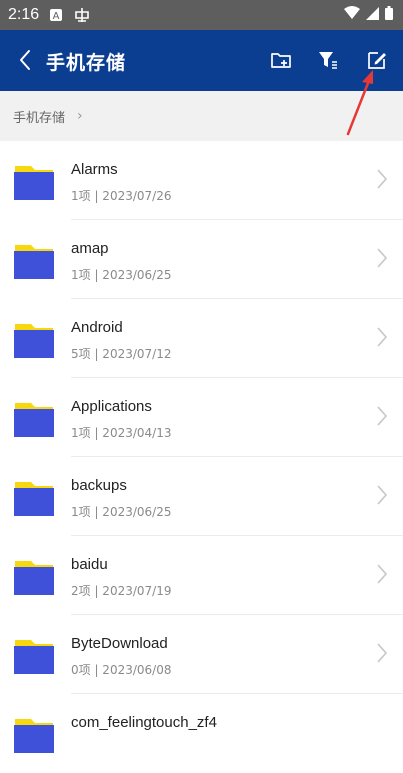  What do you see at coordinates (86, 63) in the screenshot?
I see `page-title: 手机存储` at bounding box center [86, 63].